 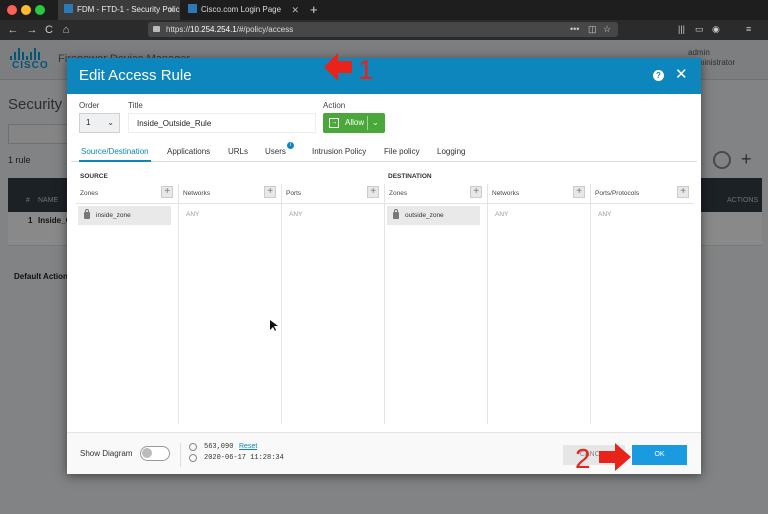 What do you see at coordinates (193, 458) in the screenshot?
I see `clock-icon` at bounding box center [193, 458].